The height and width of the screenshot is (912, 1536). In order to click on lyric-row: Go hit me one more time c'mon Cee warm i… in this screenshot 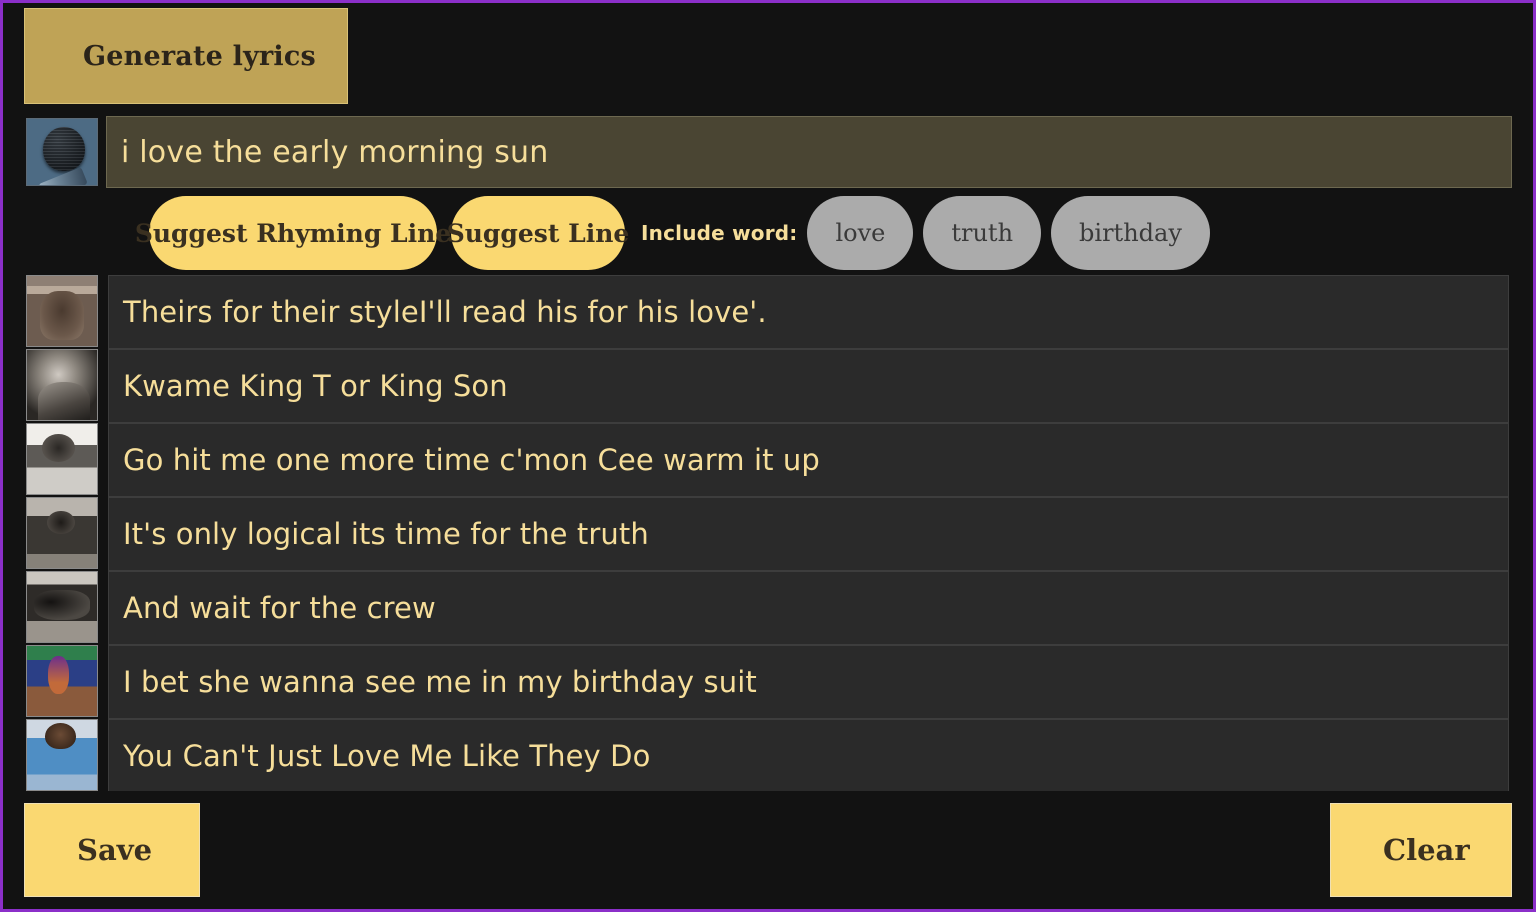, I will do `click(768, 460)`.